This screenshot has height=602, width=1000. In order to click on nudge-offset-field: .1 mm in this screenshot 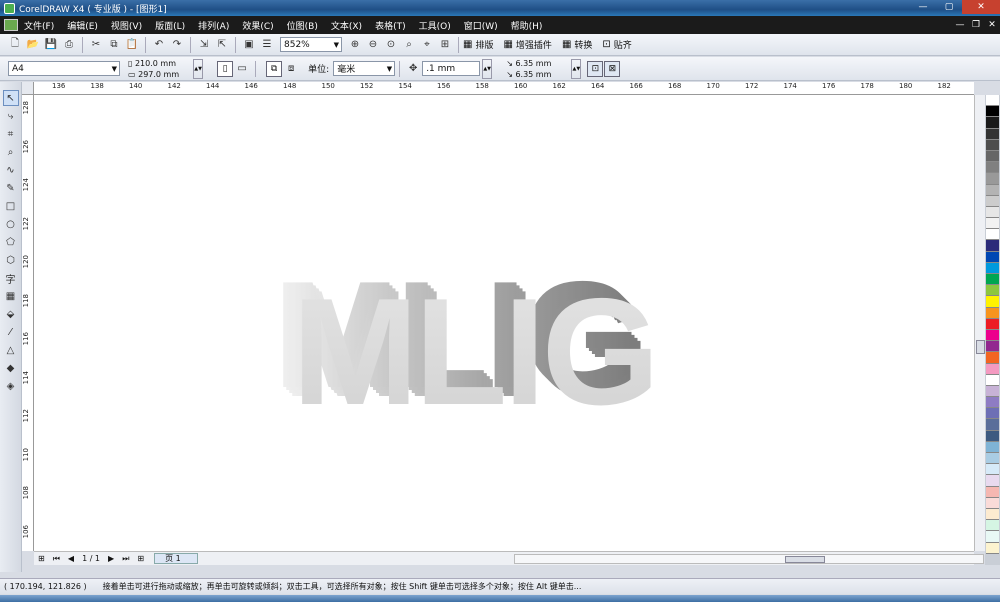, I will do `click(451, 68)`.